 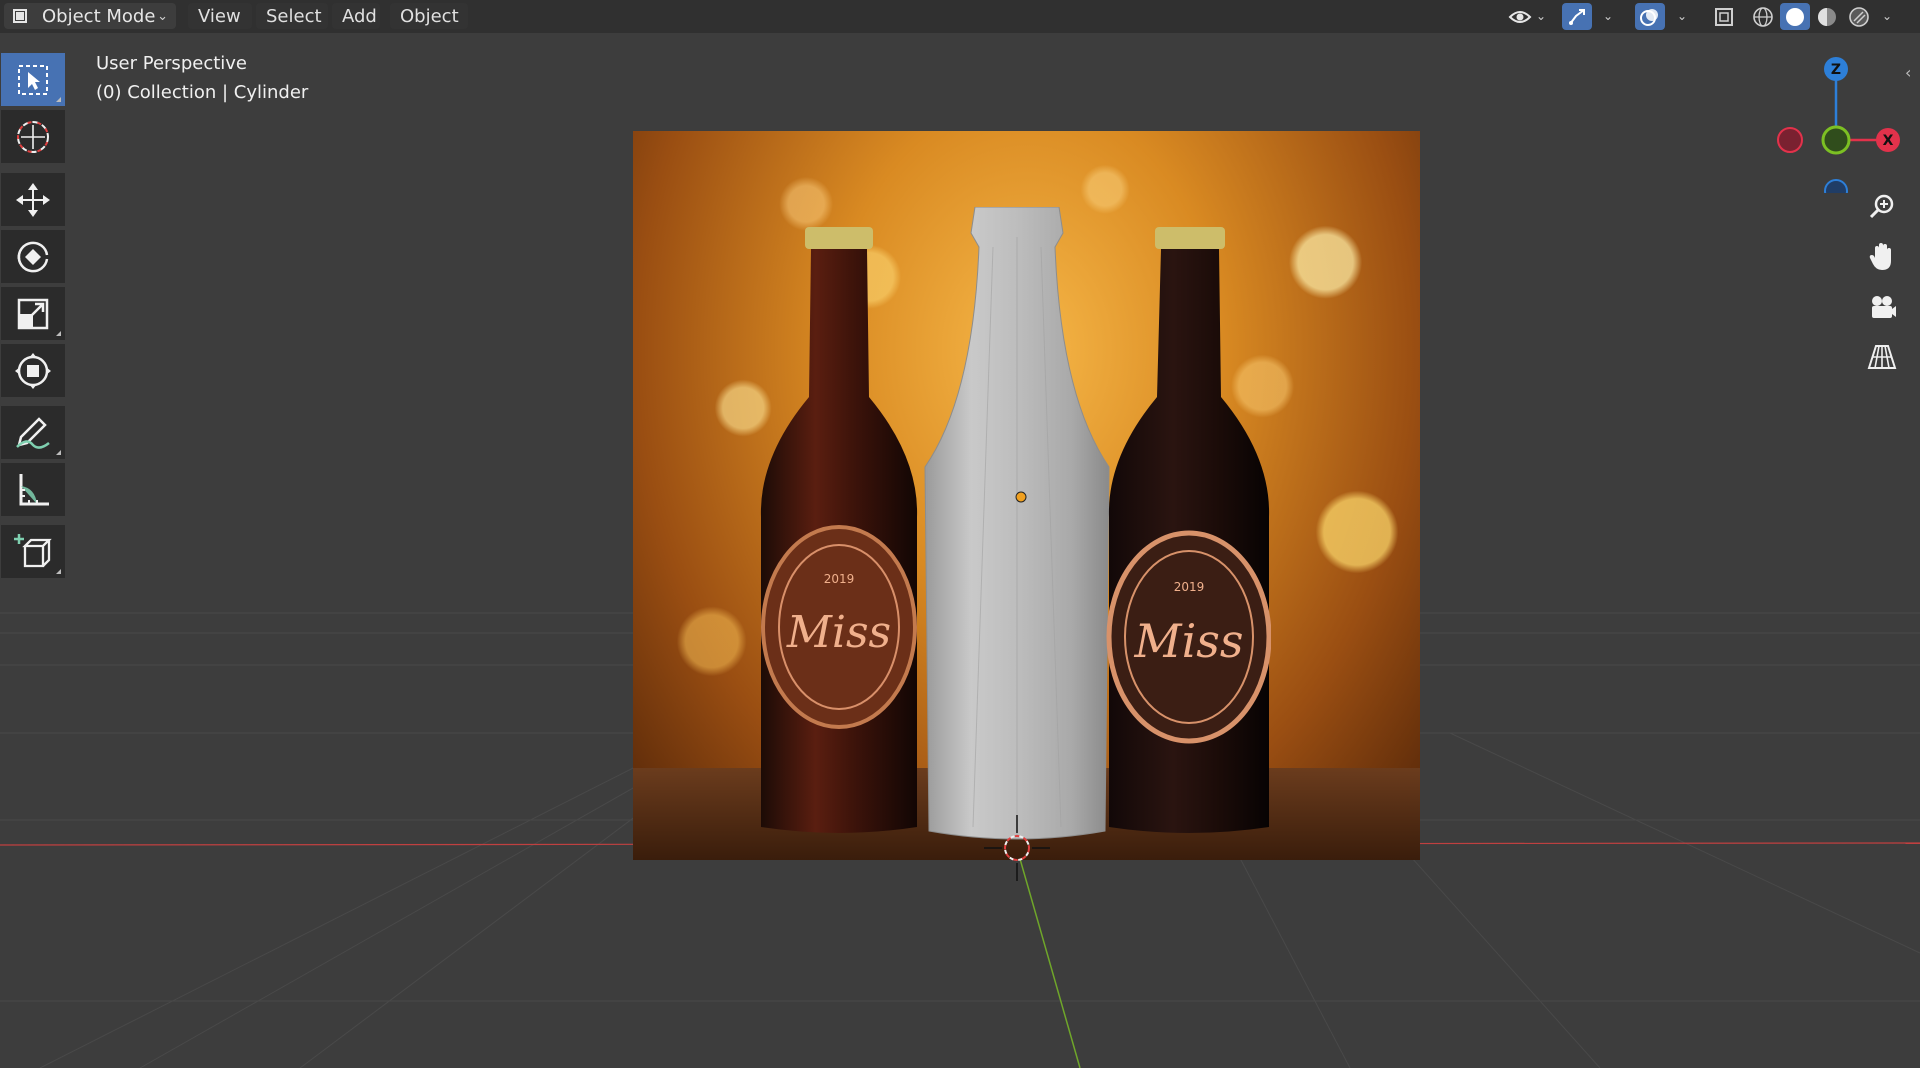 I want to click on view-perspective-label: User Perspective, so click(x=171, y=63).